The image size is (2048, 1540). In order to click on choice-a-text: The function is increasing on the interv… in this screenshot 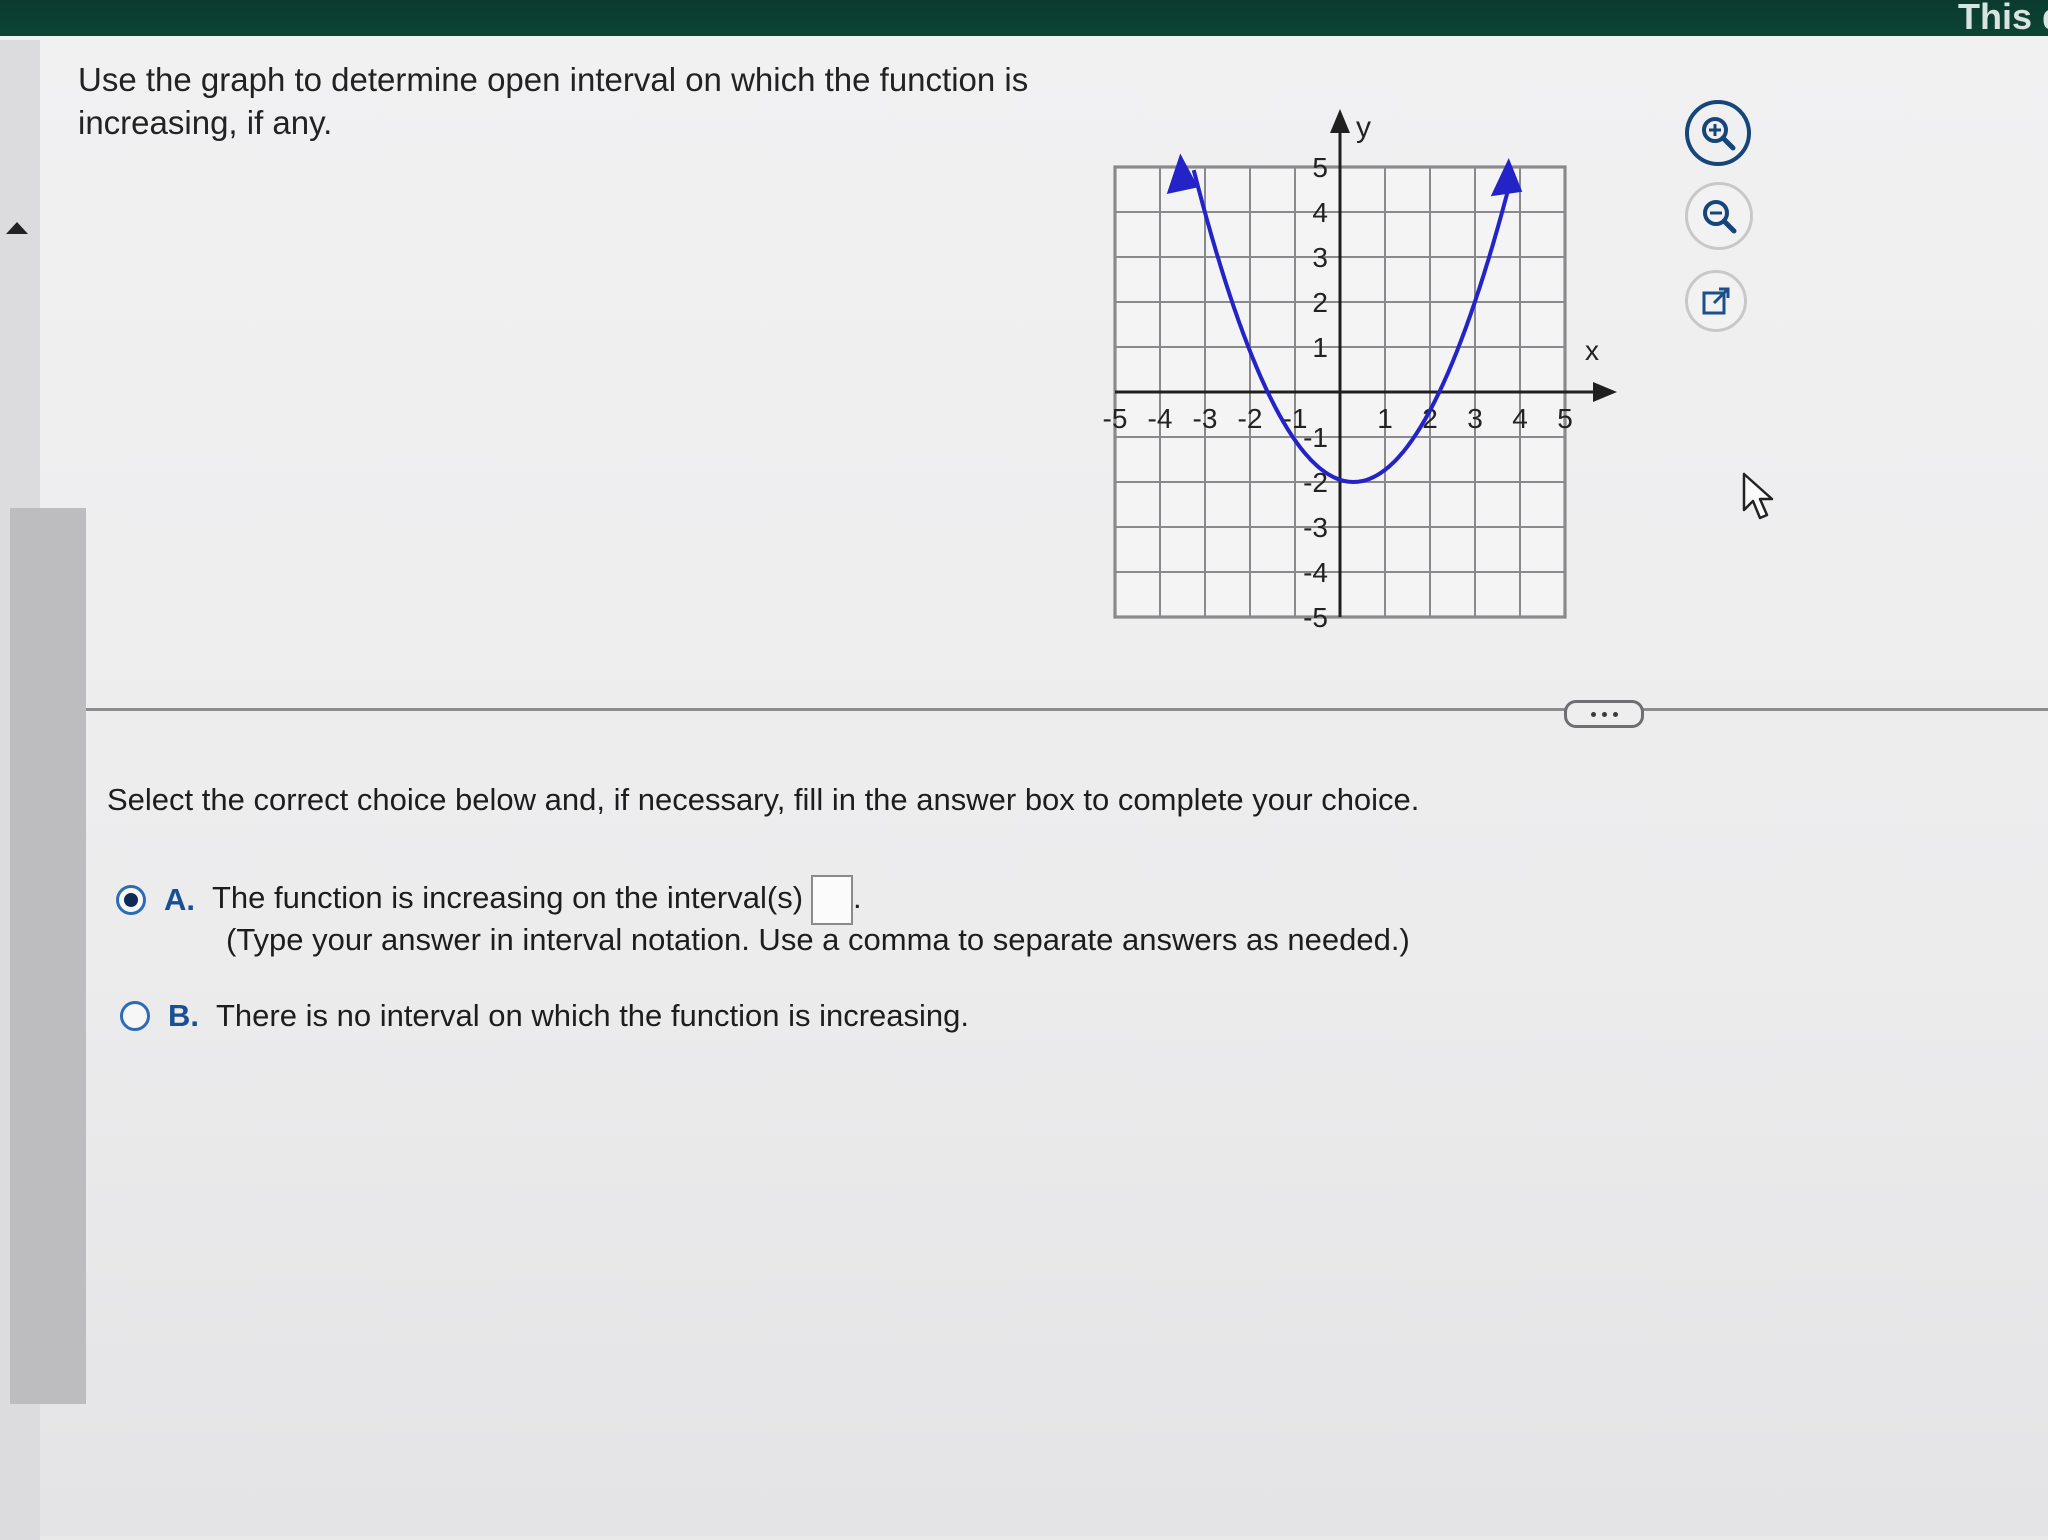, I will do `click(537, 900)`.